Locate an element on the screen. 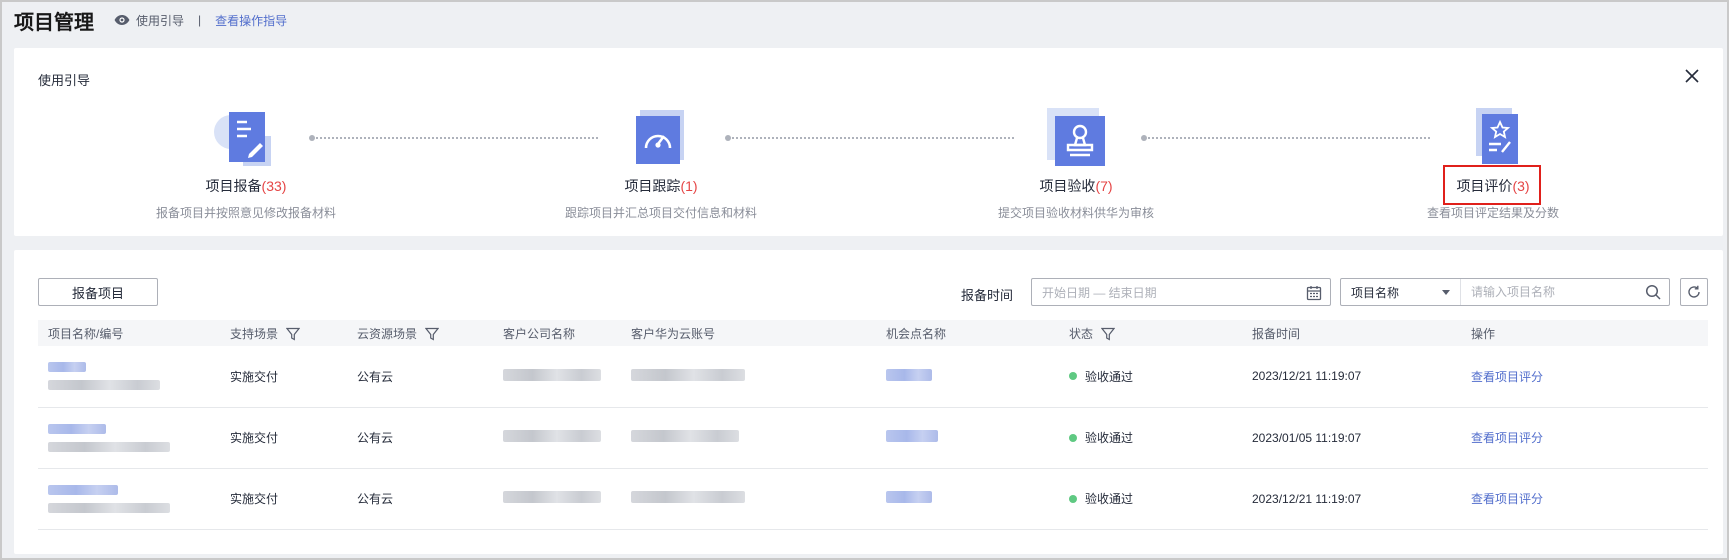  usage-guide-label: 使用引导 is located at coordinates (160, 20).